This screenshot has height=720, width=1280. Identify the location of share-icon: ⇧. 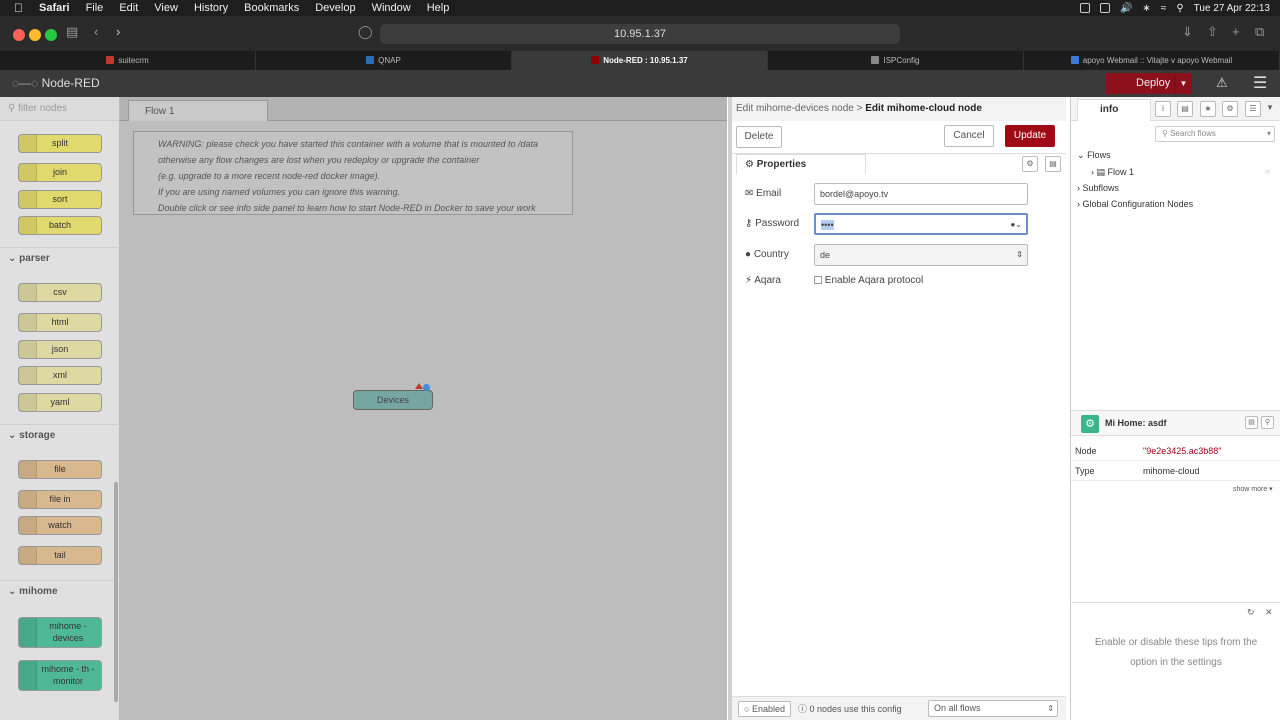
(1212, 32).